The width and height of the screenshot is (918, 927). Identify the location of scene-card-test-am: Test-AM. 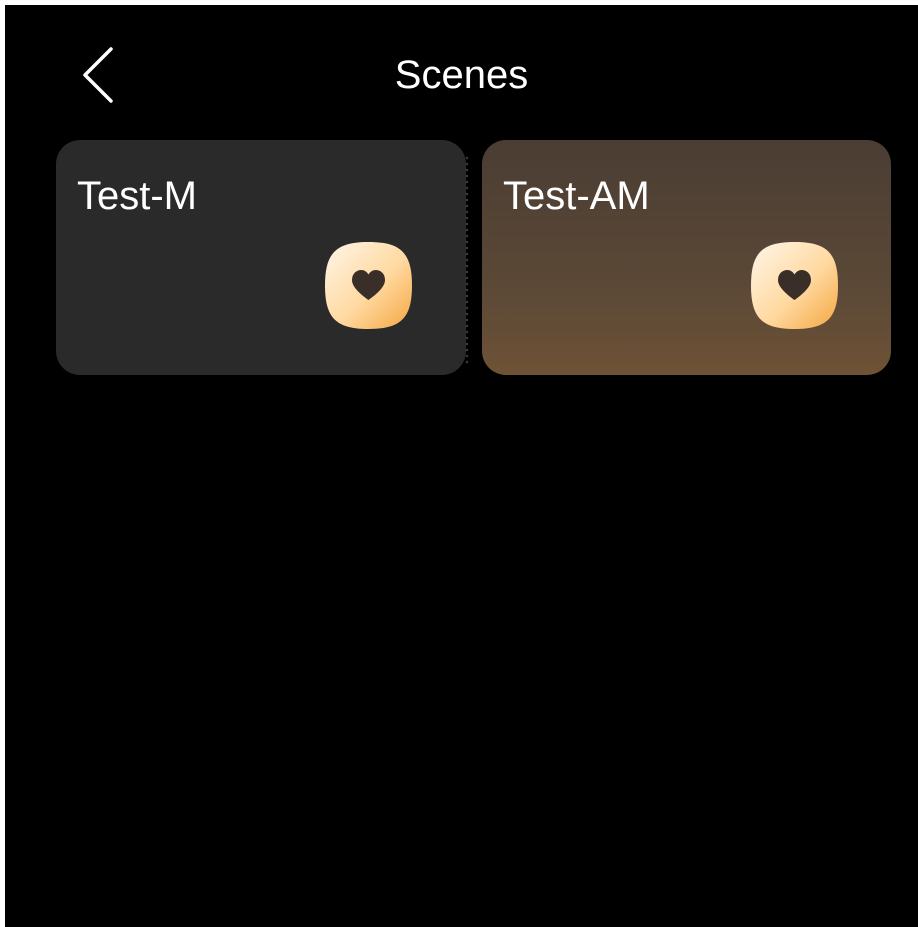
(686, 257).